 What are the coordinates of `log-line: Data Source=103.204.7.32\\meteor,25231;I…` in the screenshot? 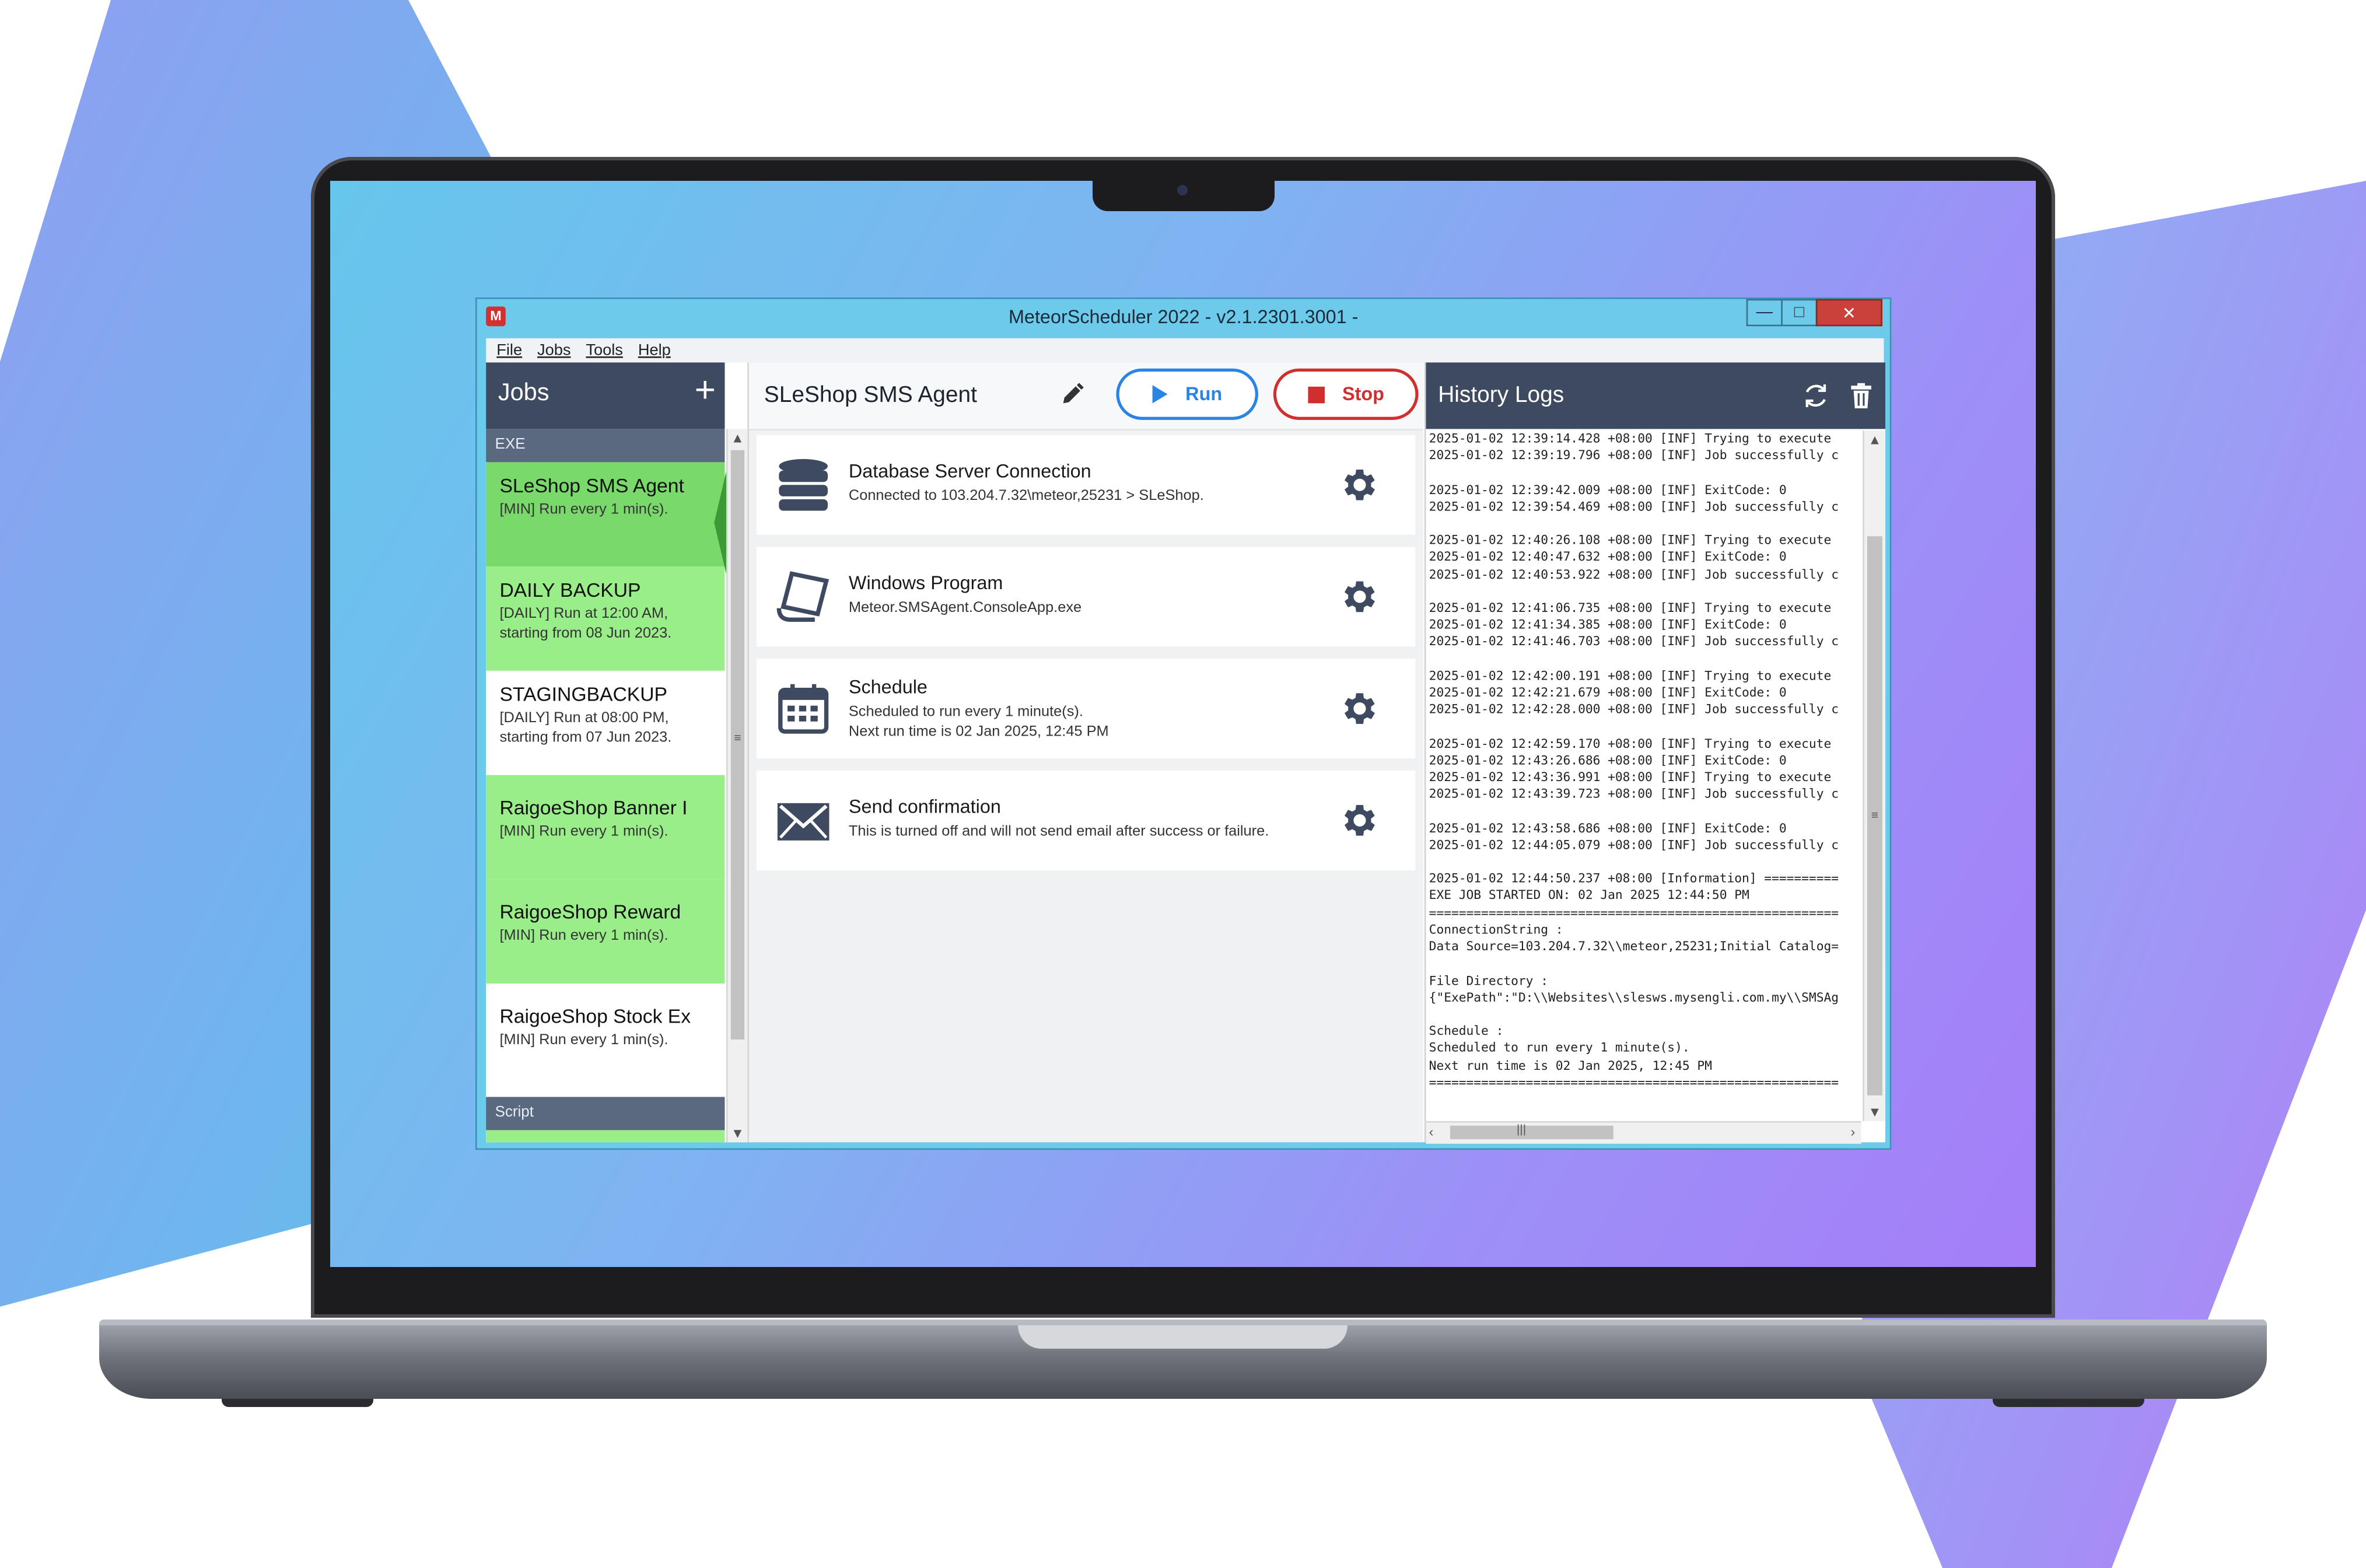 It's located at (1634, 946).